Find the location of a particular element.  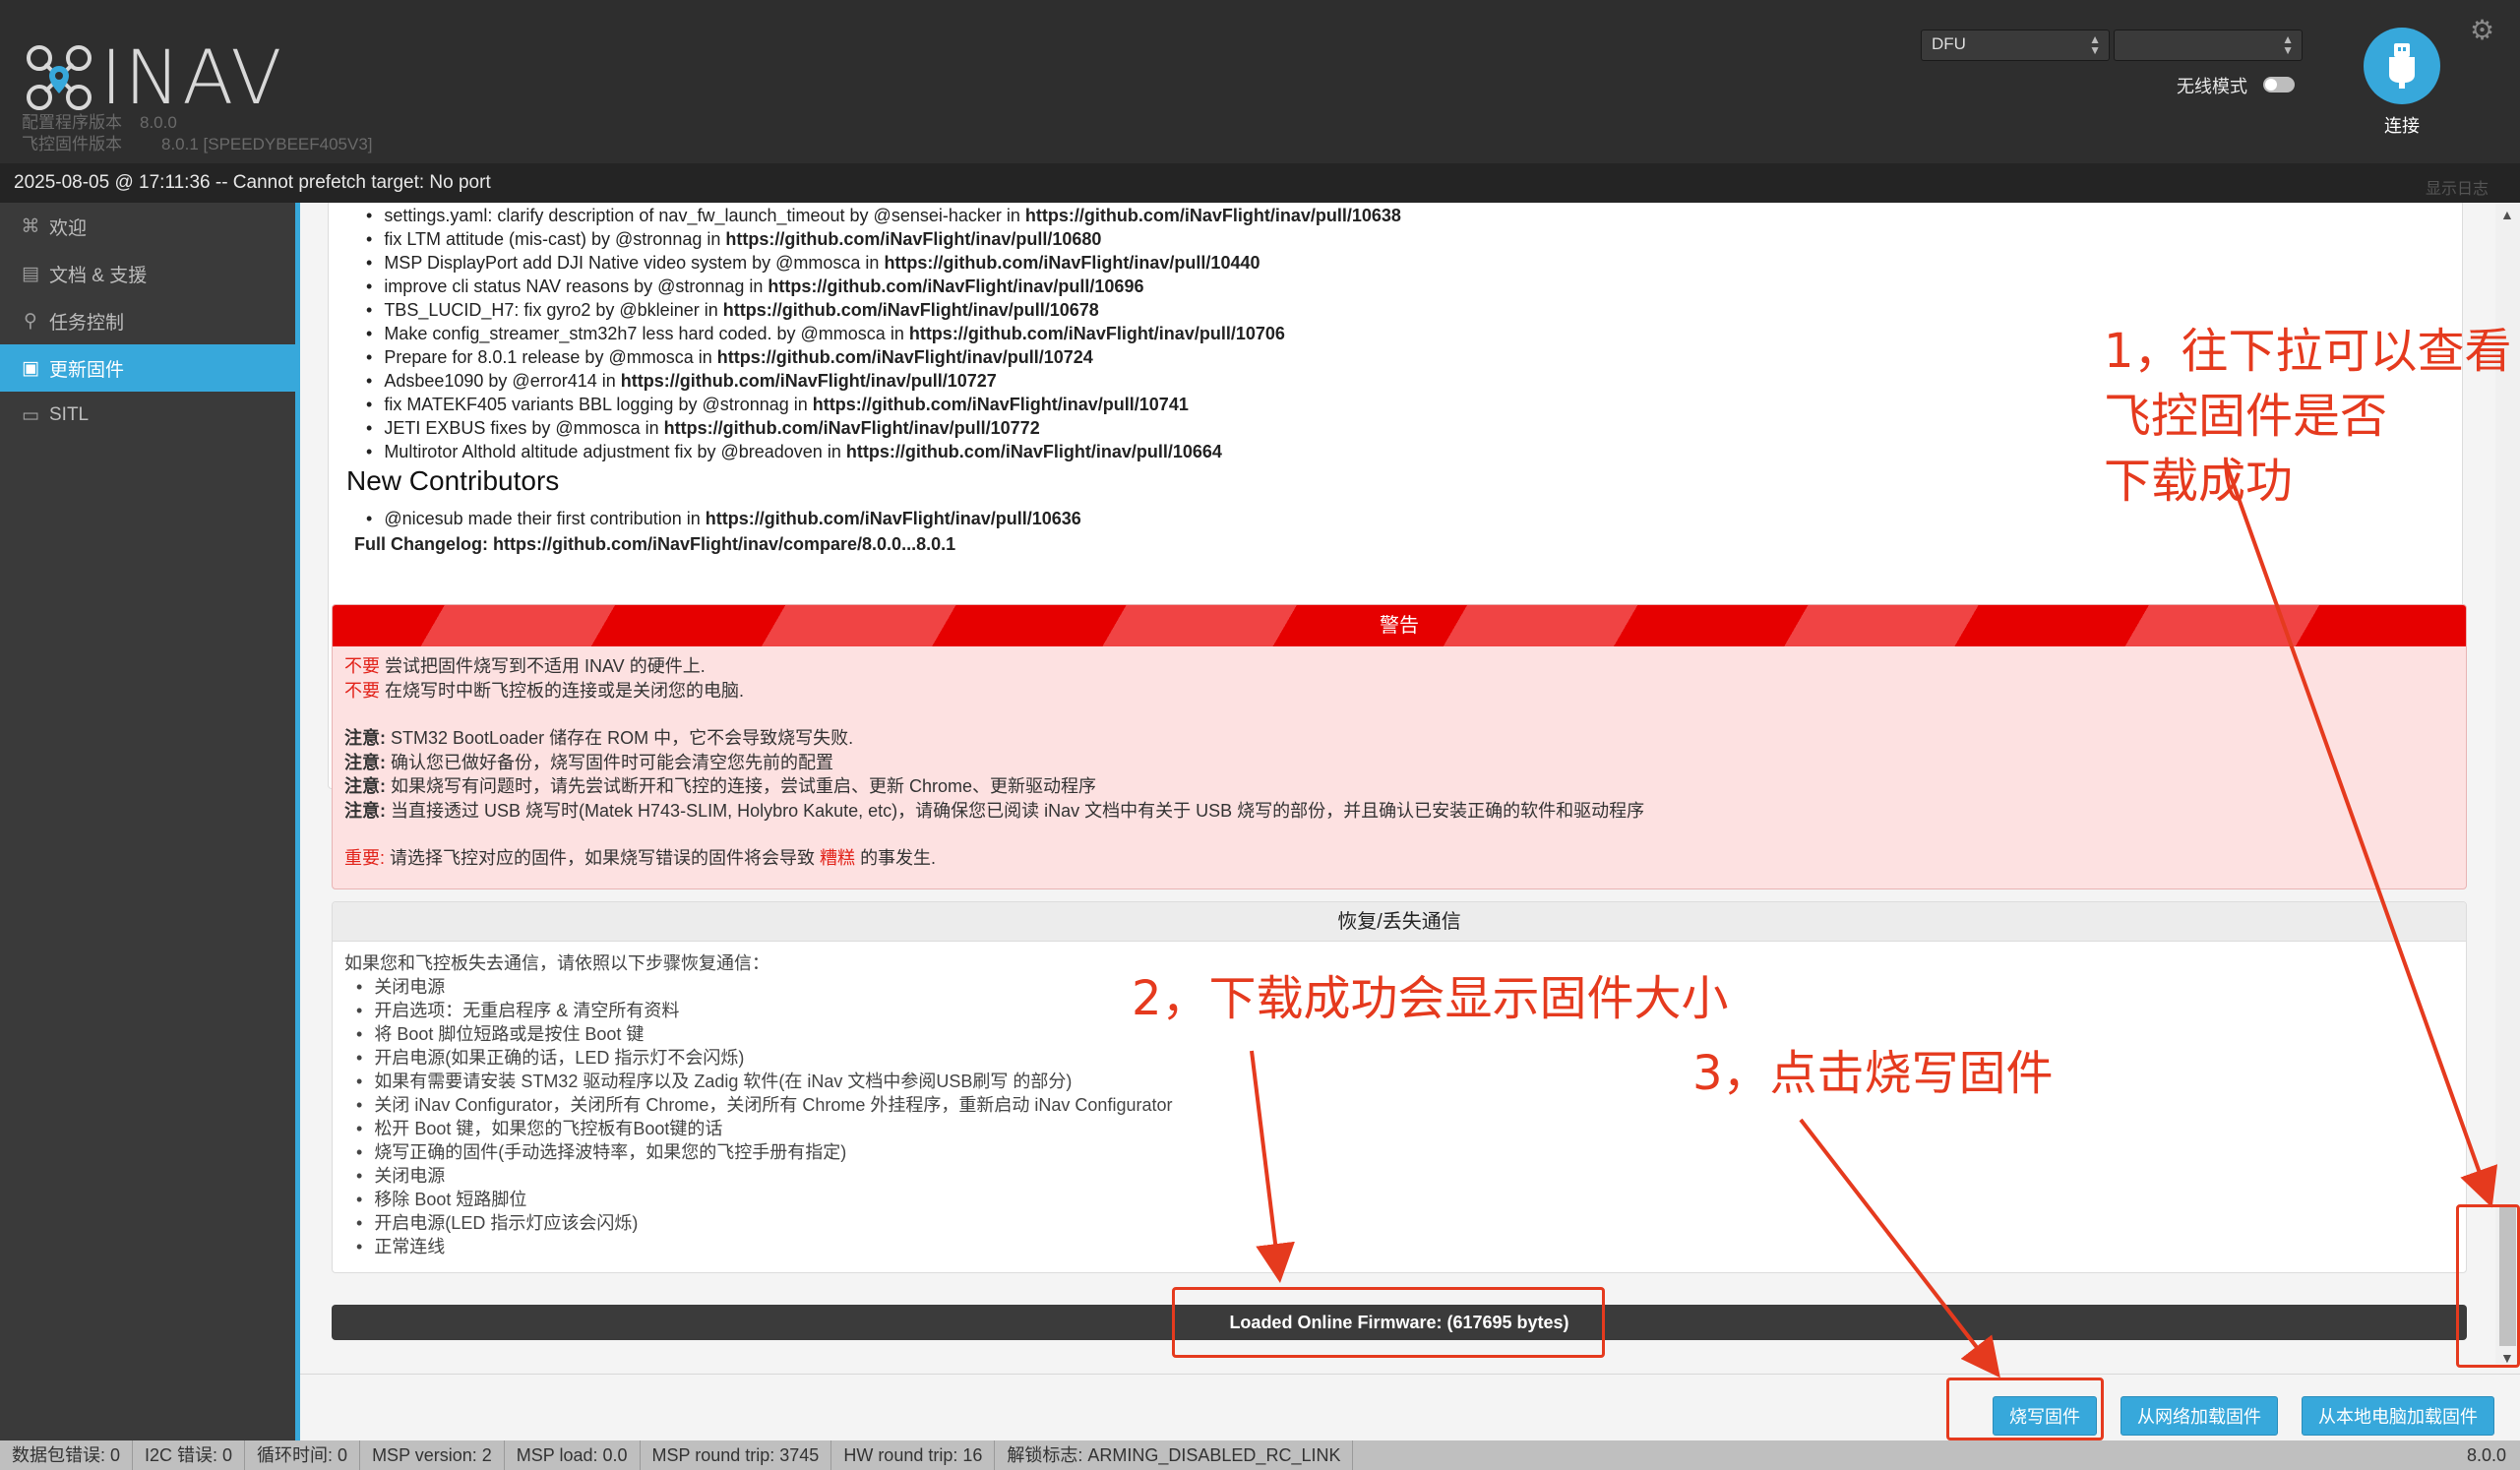

wireless-mode-toggle is located at coordinates (2279, 84).